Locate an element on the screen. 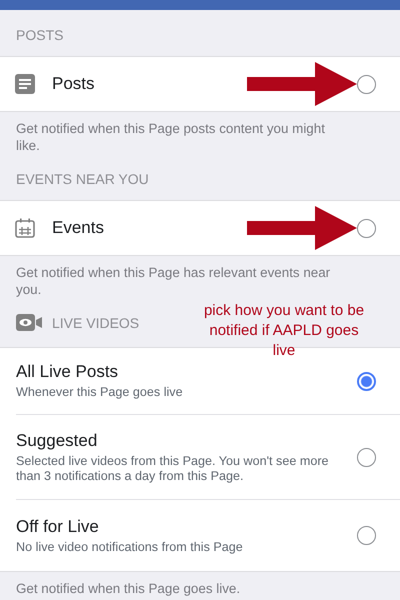  option-label: Suggested is located at coordinates (57, 440).